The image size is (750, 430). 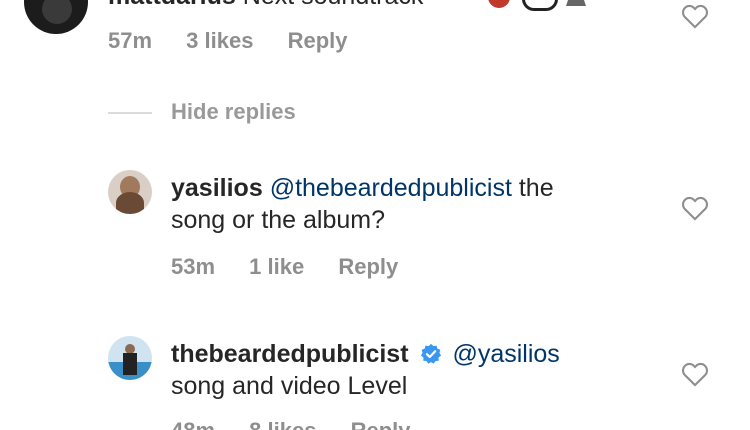 I want to click on comment1-username: mattdarius, so click(x=172, y=5).